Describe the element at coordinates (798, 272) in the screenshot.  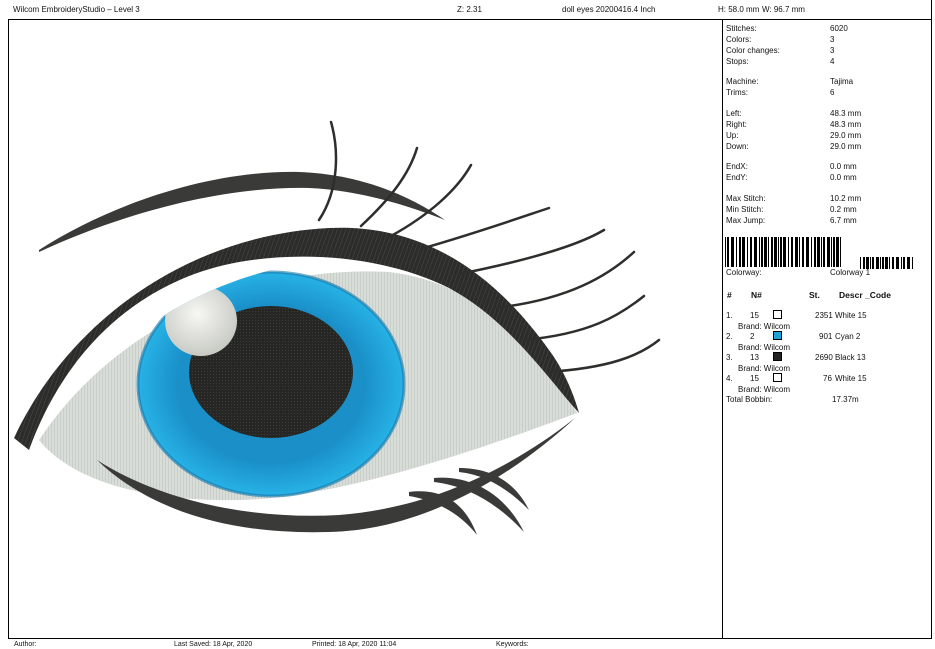
I see `colorway-row: Colorway: Colorway 1` at that location.